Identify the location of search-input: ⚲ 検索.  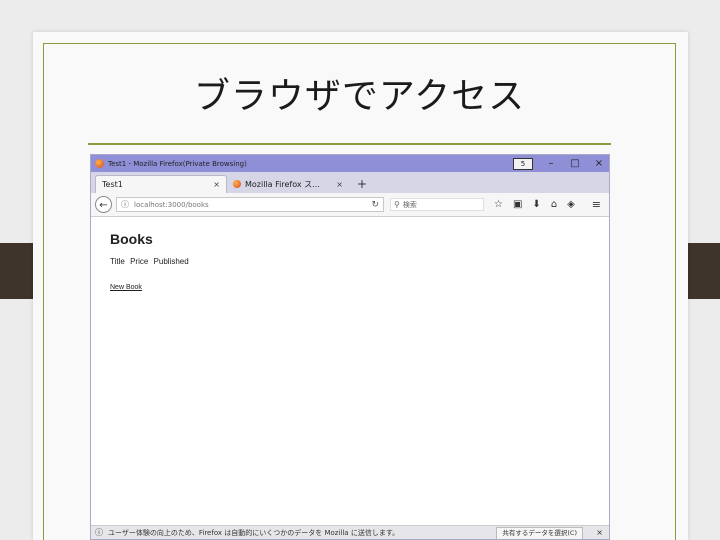
(437, 204).